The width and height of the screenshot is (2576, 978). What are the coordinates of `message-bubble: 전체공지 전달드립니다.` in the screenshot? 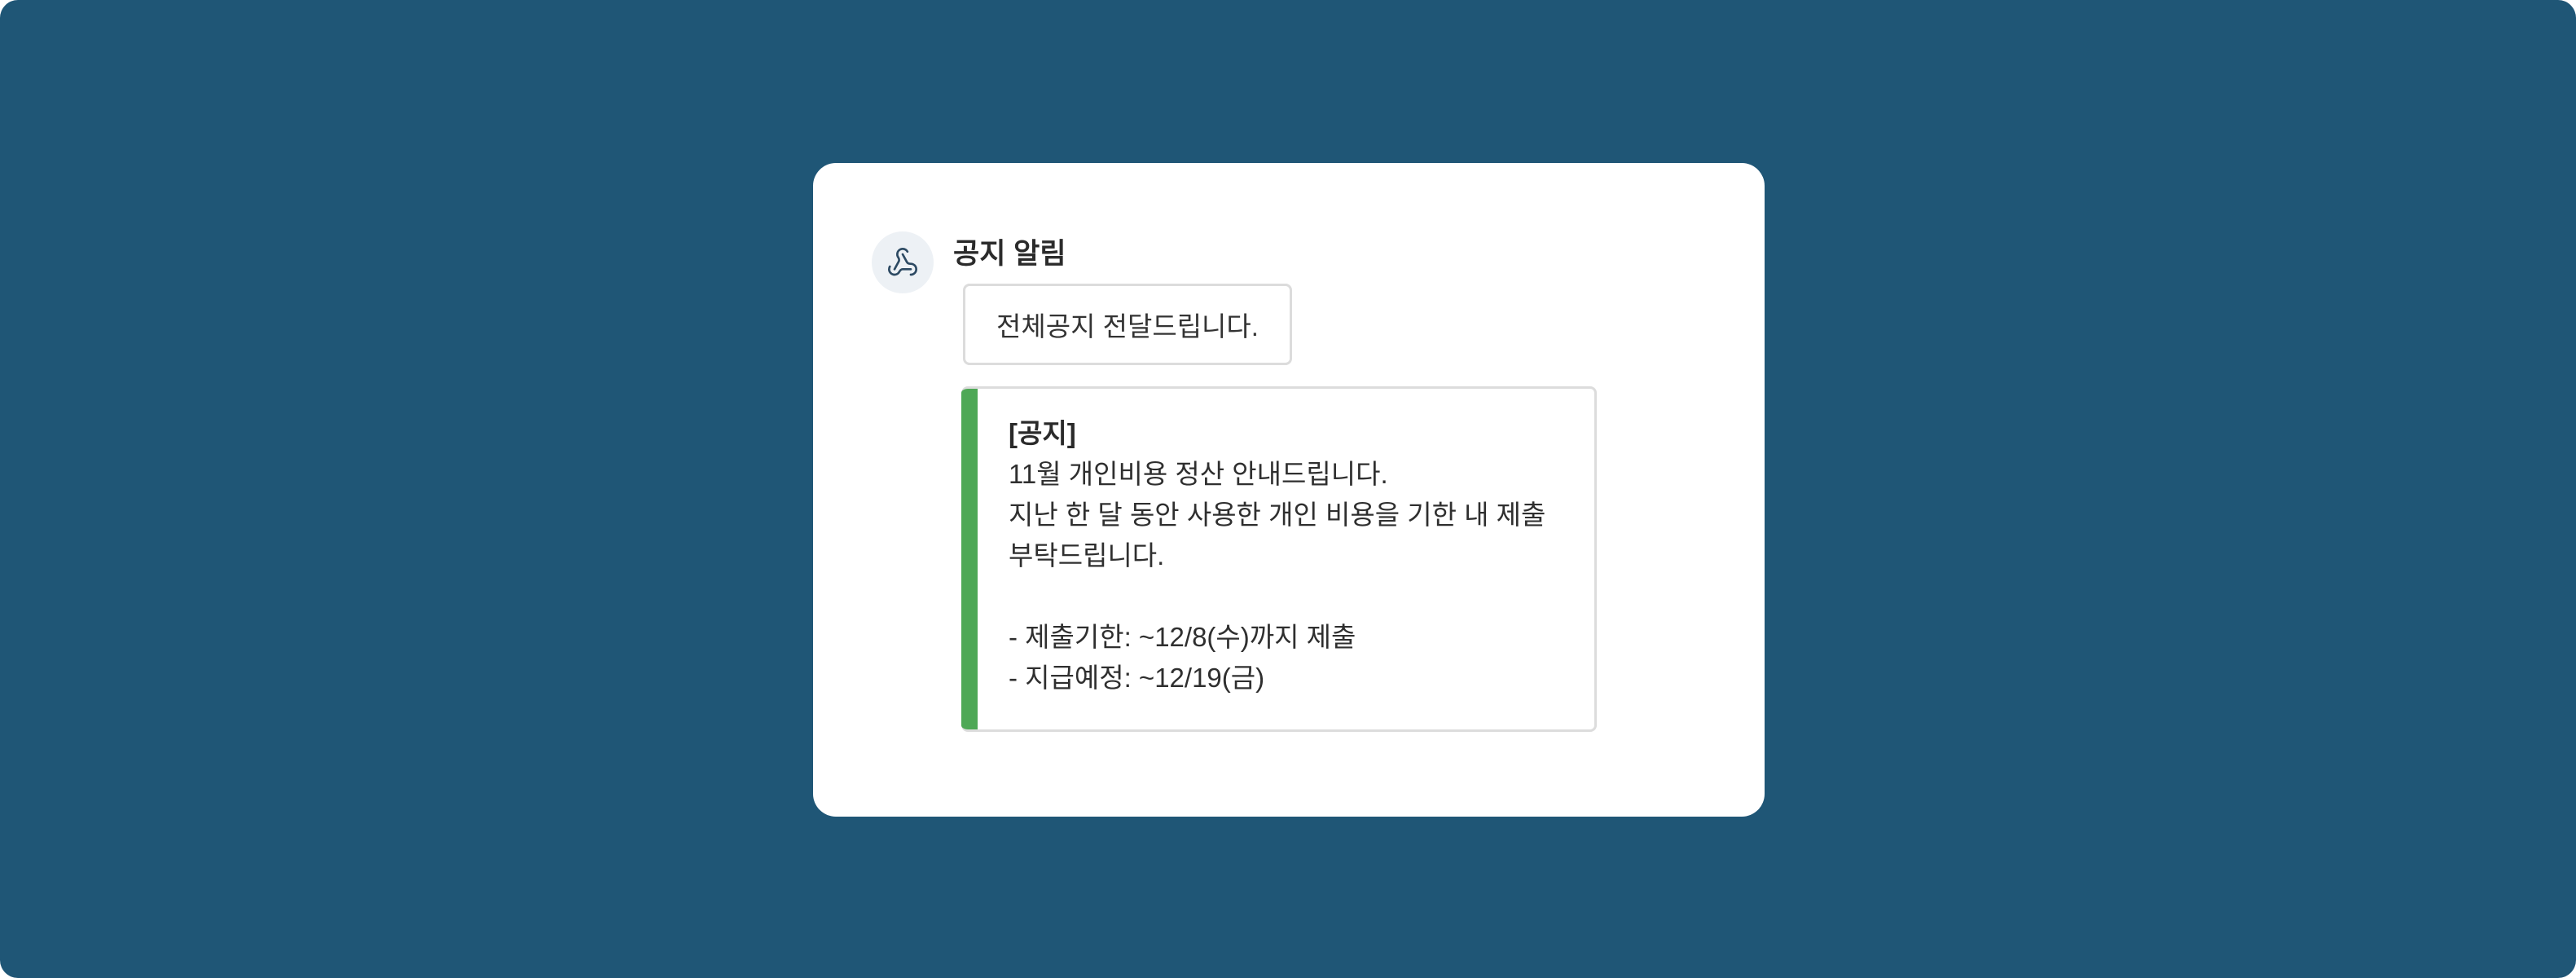 It's located at (1127, 324).